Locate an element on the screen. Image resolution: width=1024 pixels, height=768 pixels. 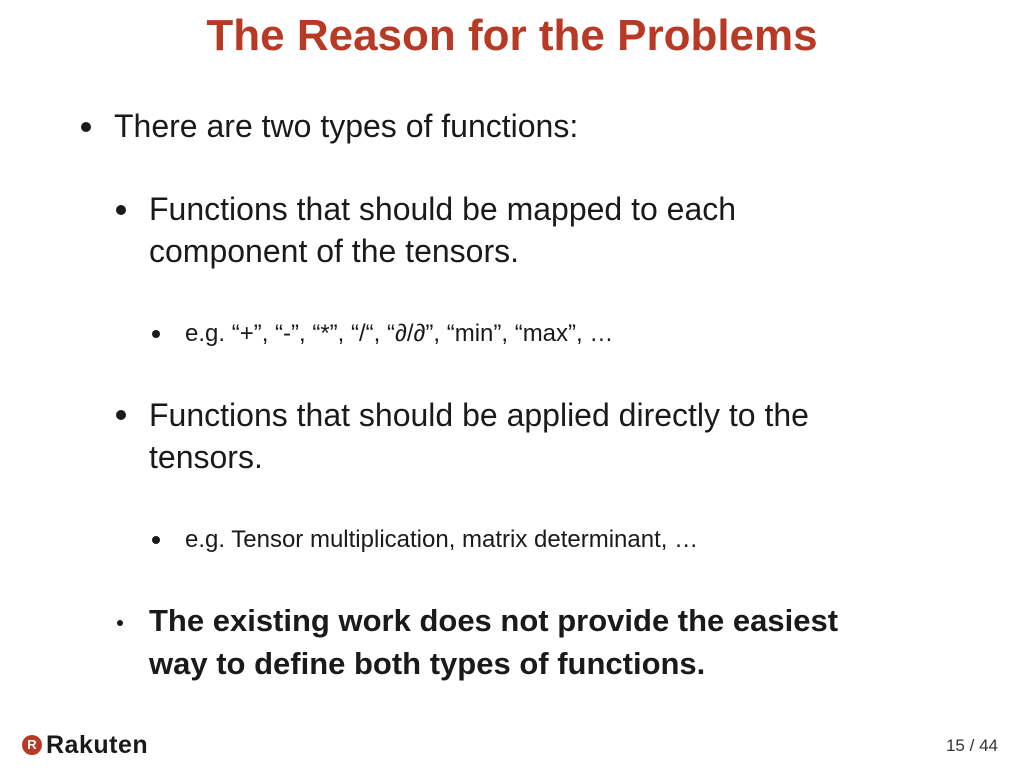
bullet-conclusion-line2: way to define both types of functions. is located at coordinates (427, 663).